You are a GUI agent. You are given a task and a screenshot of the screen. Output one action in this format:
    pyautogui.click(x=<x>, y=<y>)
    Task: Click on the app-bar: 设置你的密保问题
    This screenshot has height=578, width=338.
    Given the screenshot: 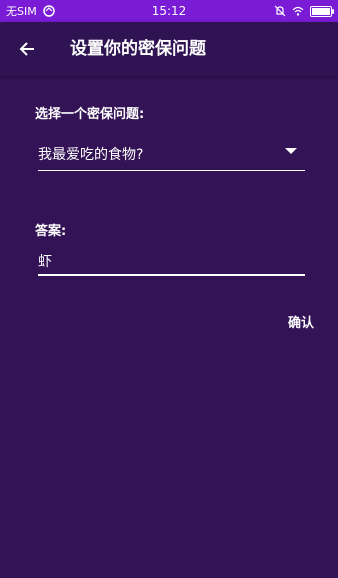 What is the action you would take?
    pyautogui.click(x=169, y=49)
    